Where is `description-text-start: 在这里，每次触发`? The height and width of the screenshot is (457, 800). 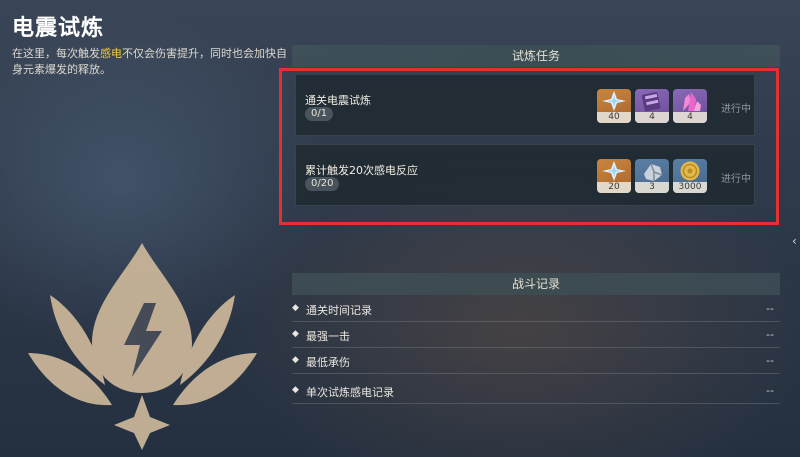
description-text-start: 在这里，每次触发 is located at coordinates (56, 53).